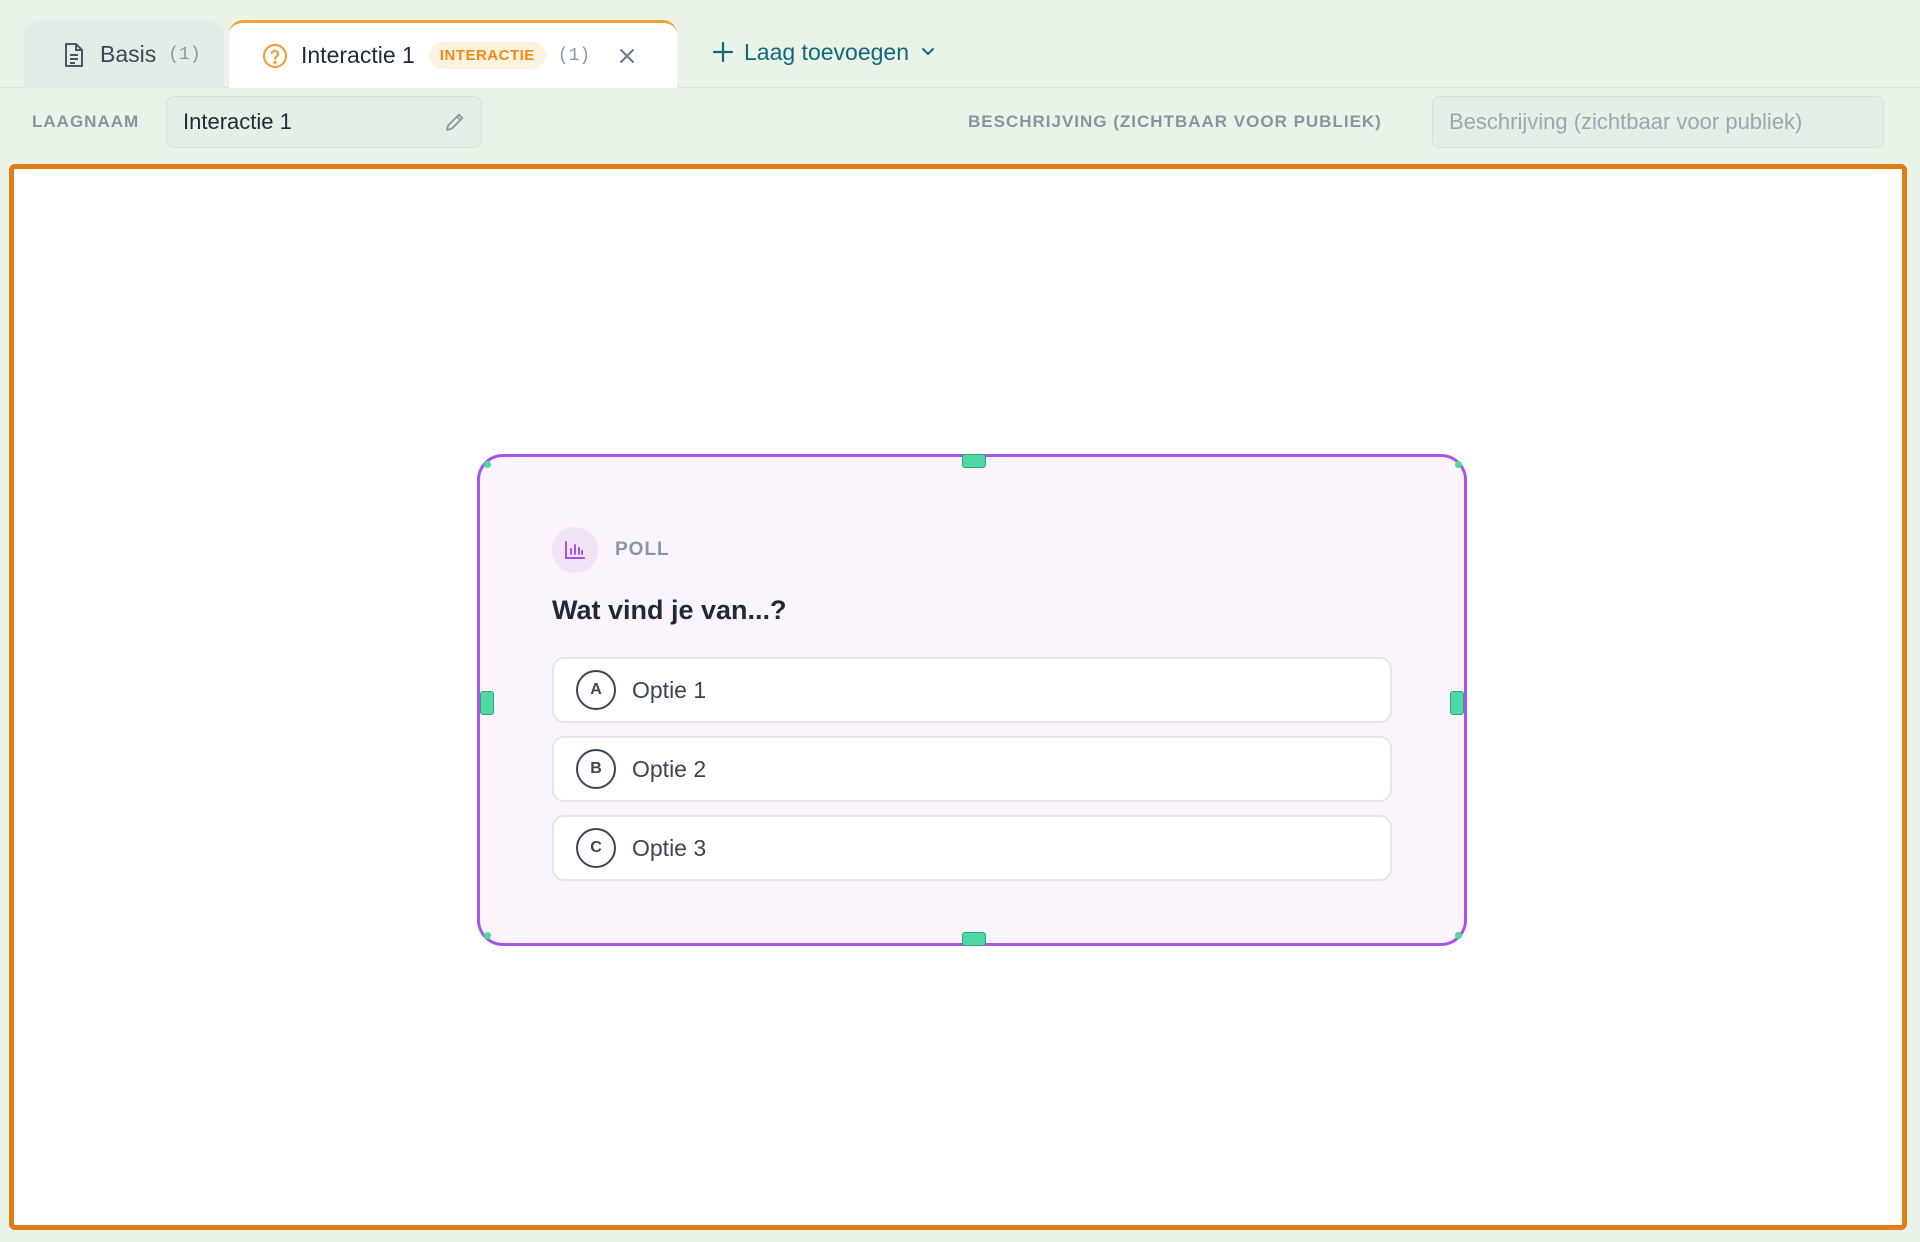  I want to click on document-icon, so click(74, 55).